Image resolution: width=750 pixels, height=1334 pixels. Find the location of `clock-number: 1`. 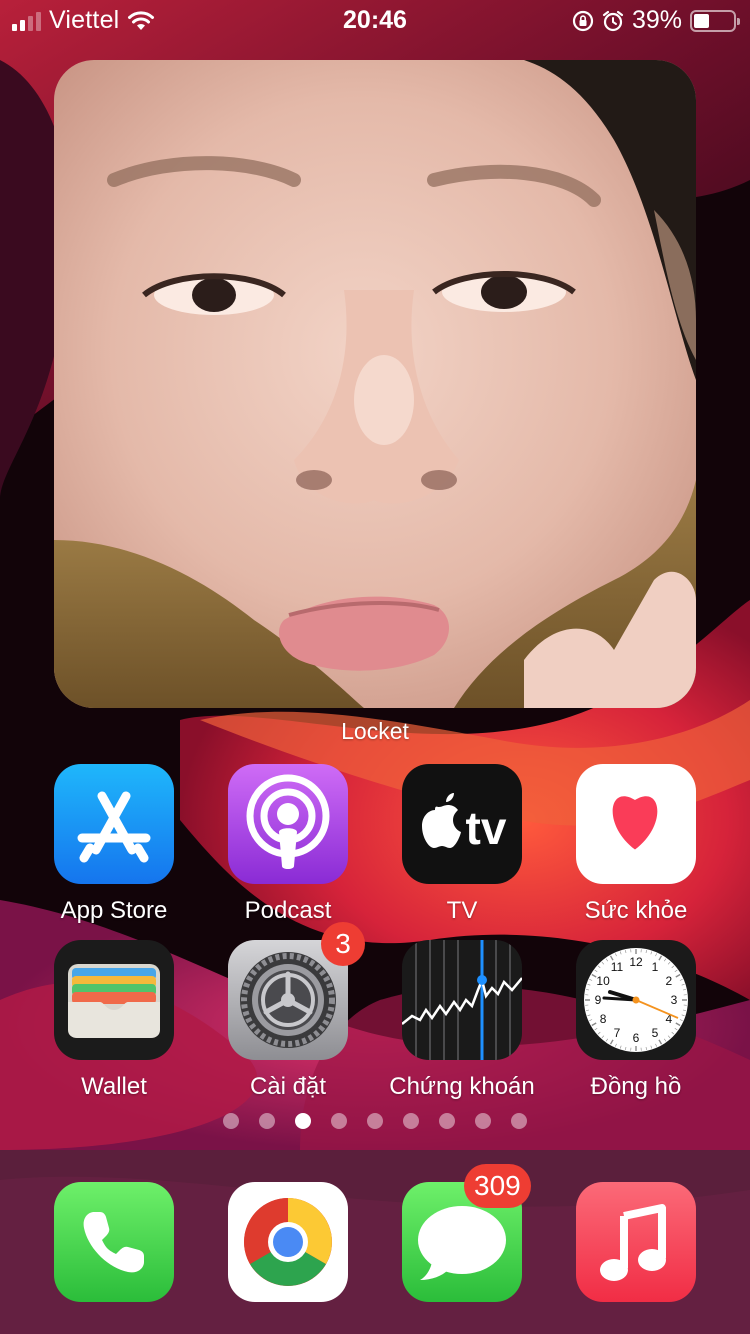

clock-number: 1 is located at coordinates (655, 967).